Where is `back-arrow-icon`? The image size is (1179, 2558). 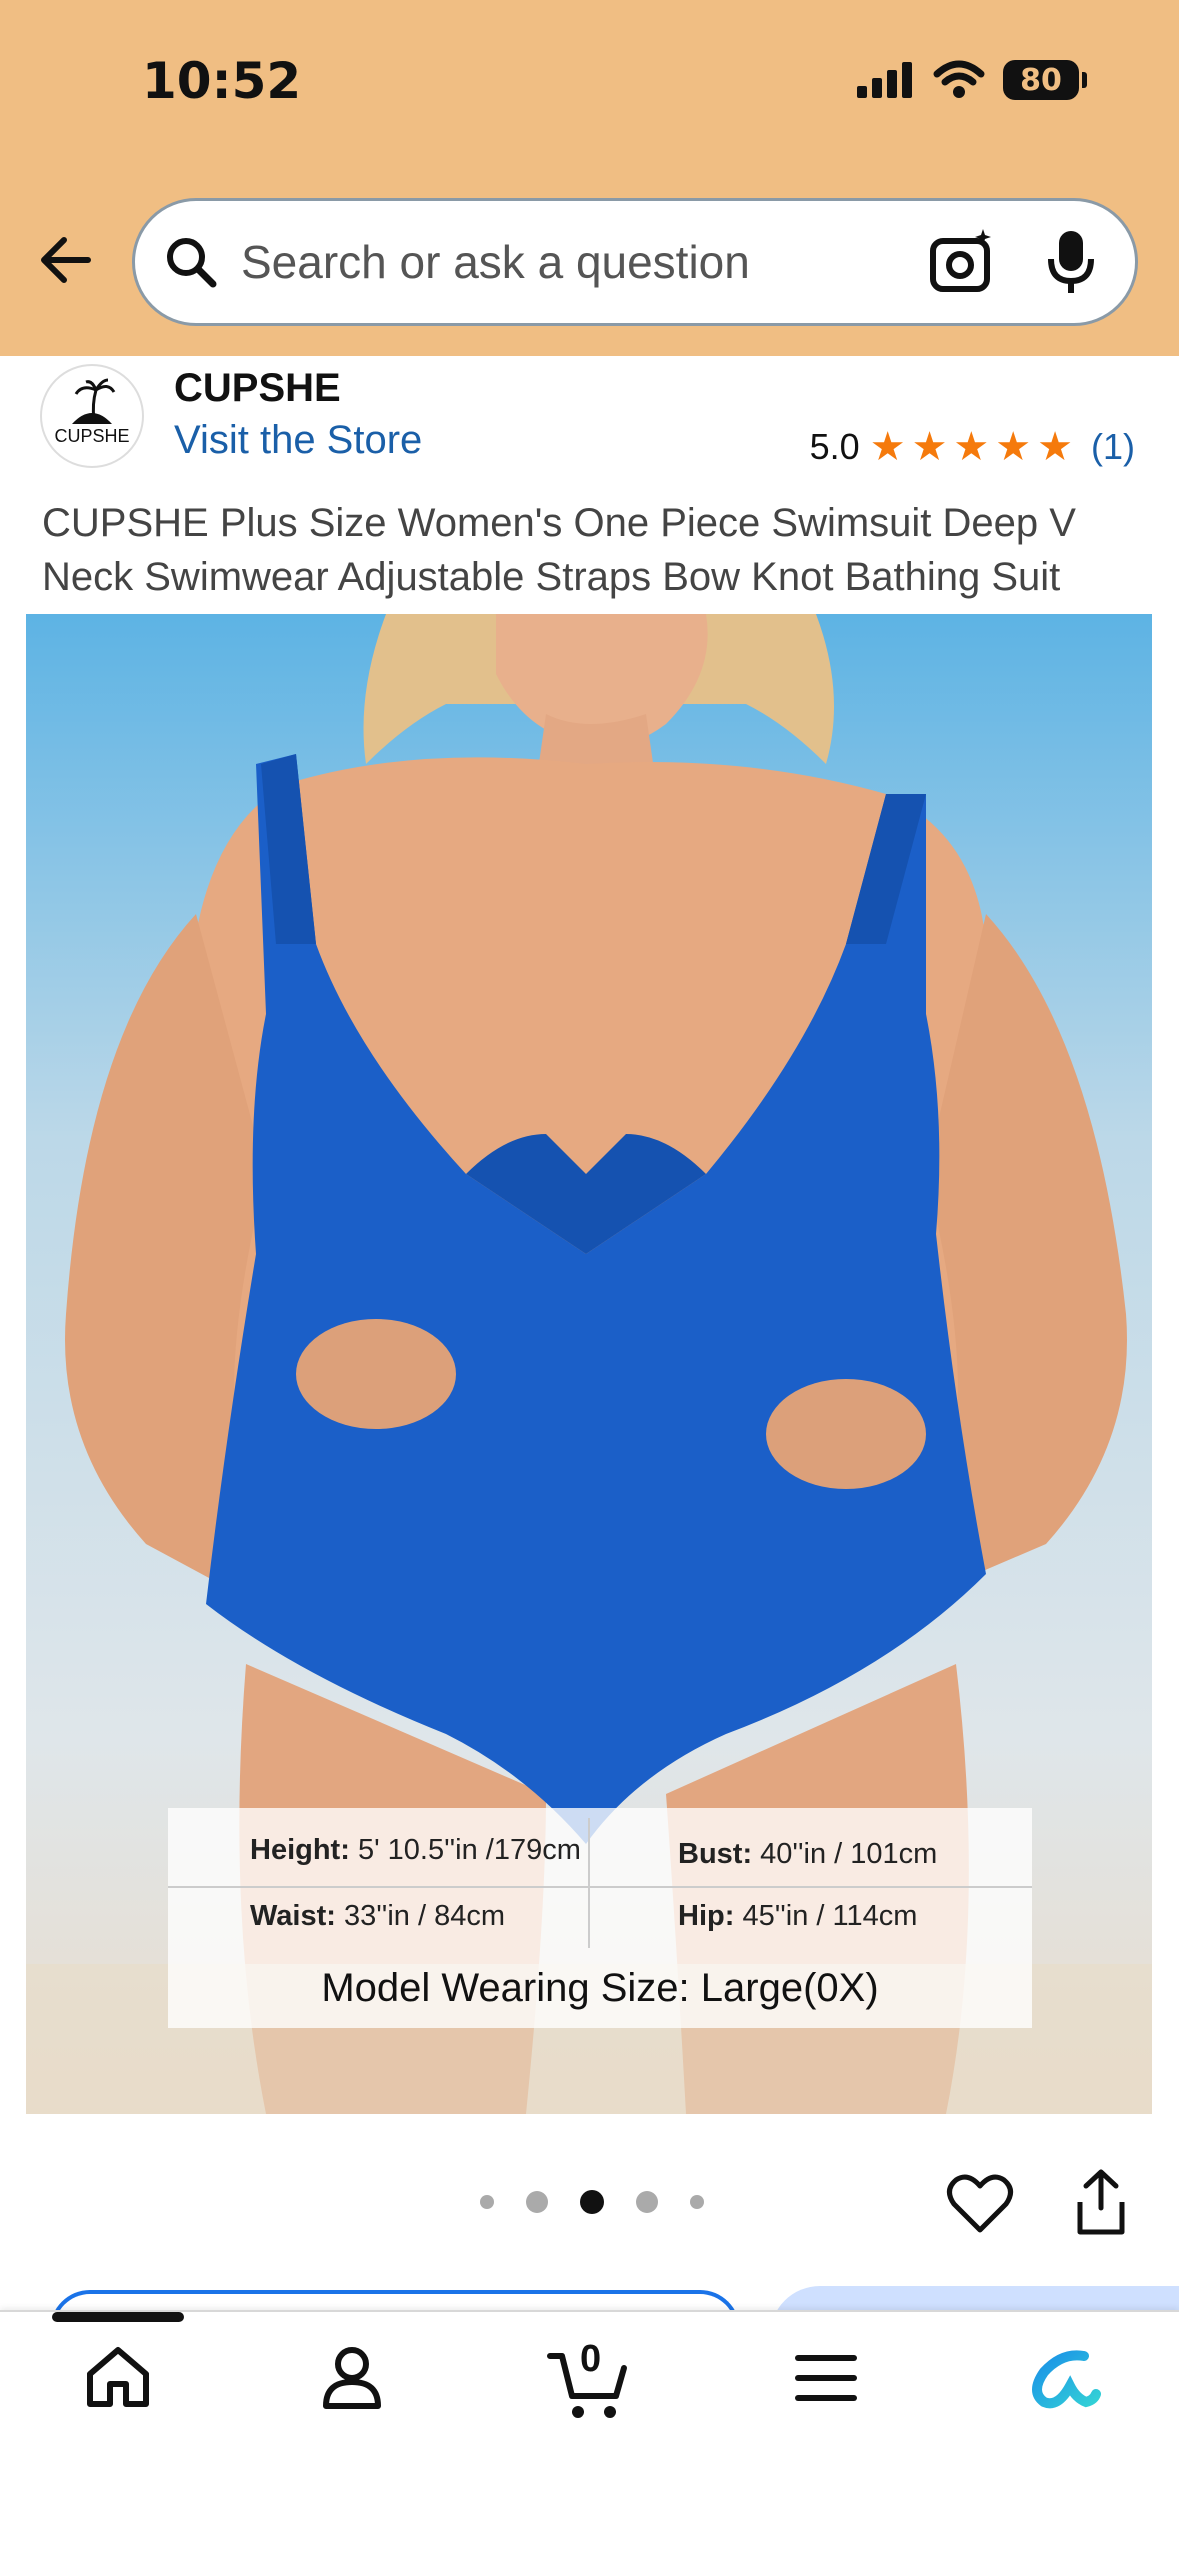
back-arrow-icon is located at coordinates (66, 260).